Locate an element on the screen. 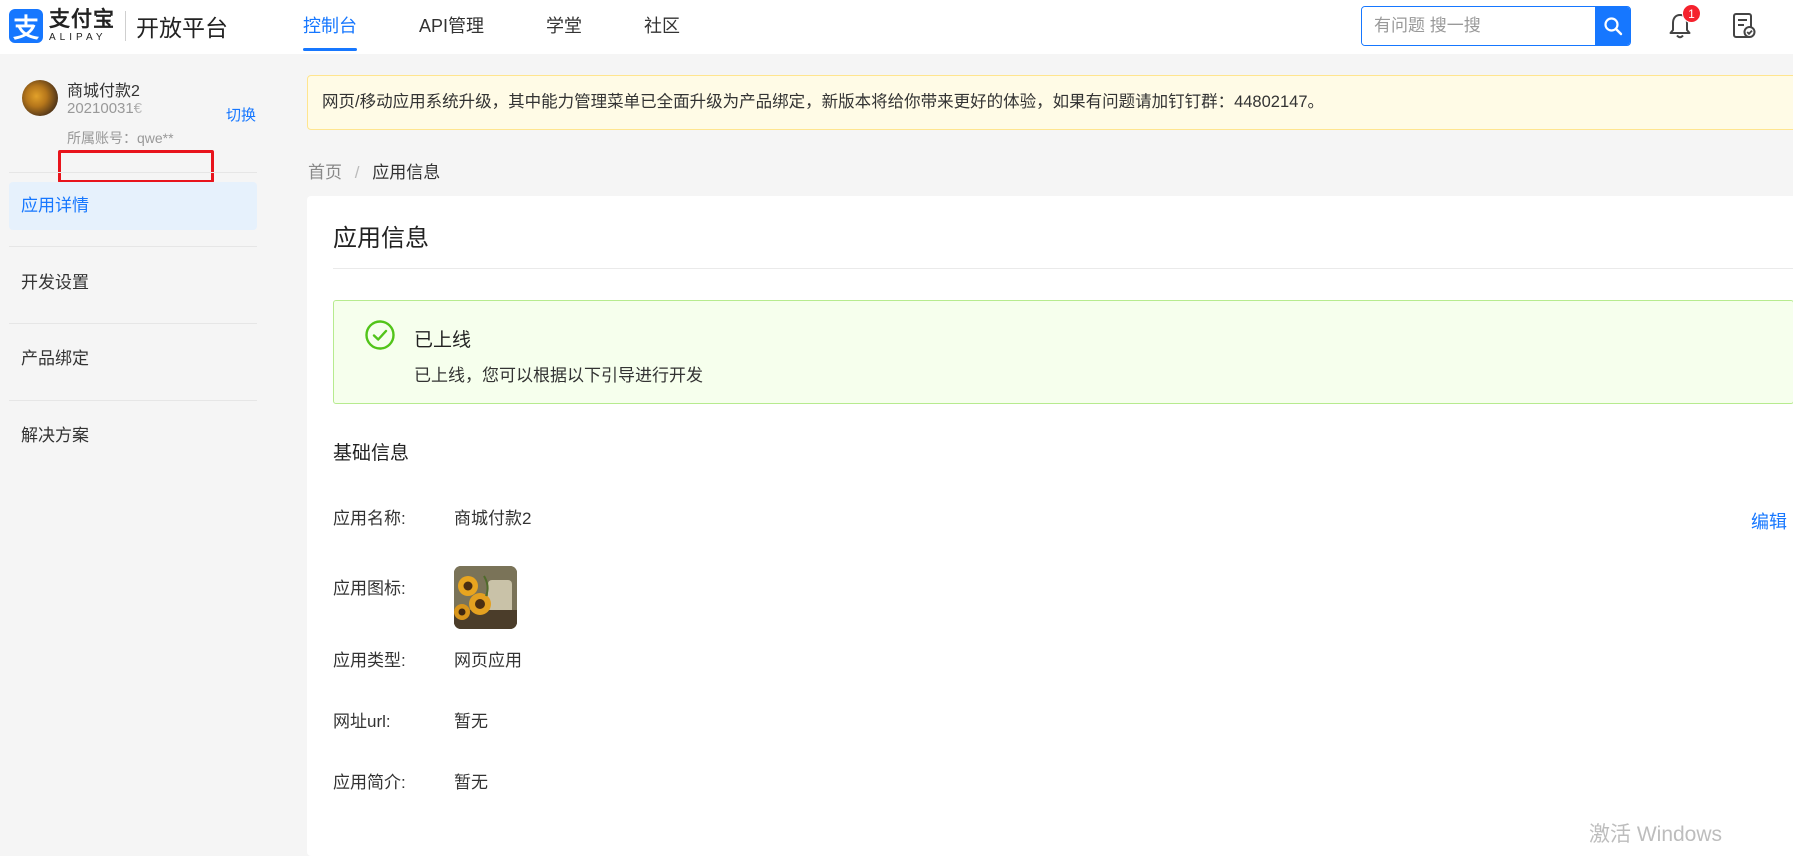 The image size is (1793, 856). app-name-value: 商城付款2 is located at coordinates (493, 518).